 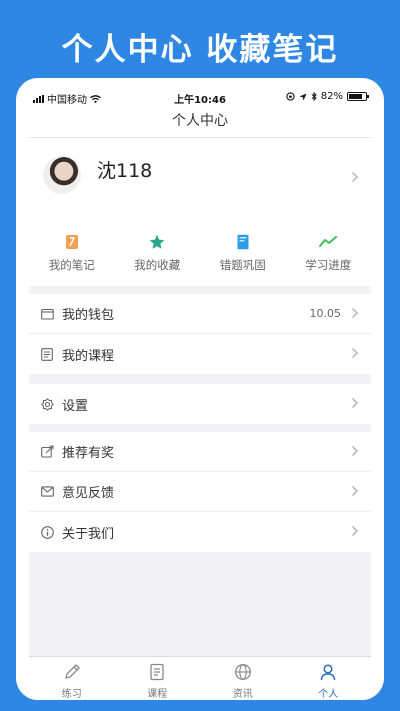 What do you see at coordinates (243, 242) in the screenshot?
I see `book-icon` at bounding box center [243, 242].